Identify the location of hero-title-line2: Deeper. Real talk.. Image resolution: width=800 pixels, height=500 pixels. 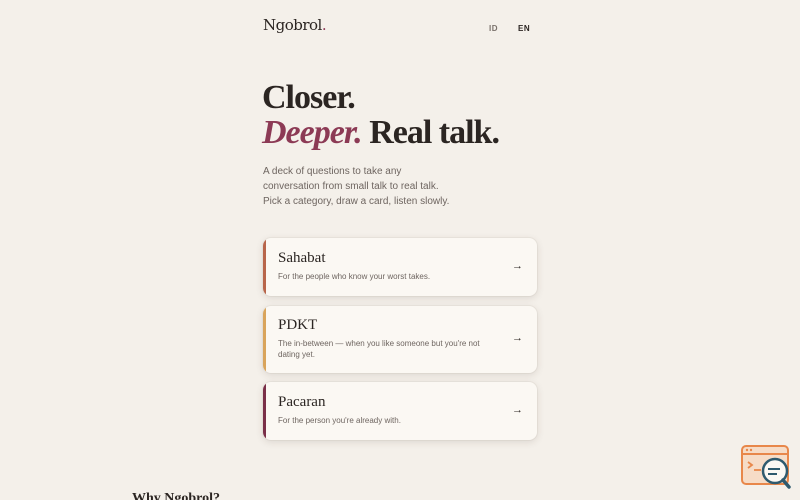
(381, 132).